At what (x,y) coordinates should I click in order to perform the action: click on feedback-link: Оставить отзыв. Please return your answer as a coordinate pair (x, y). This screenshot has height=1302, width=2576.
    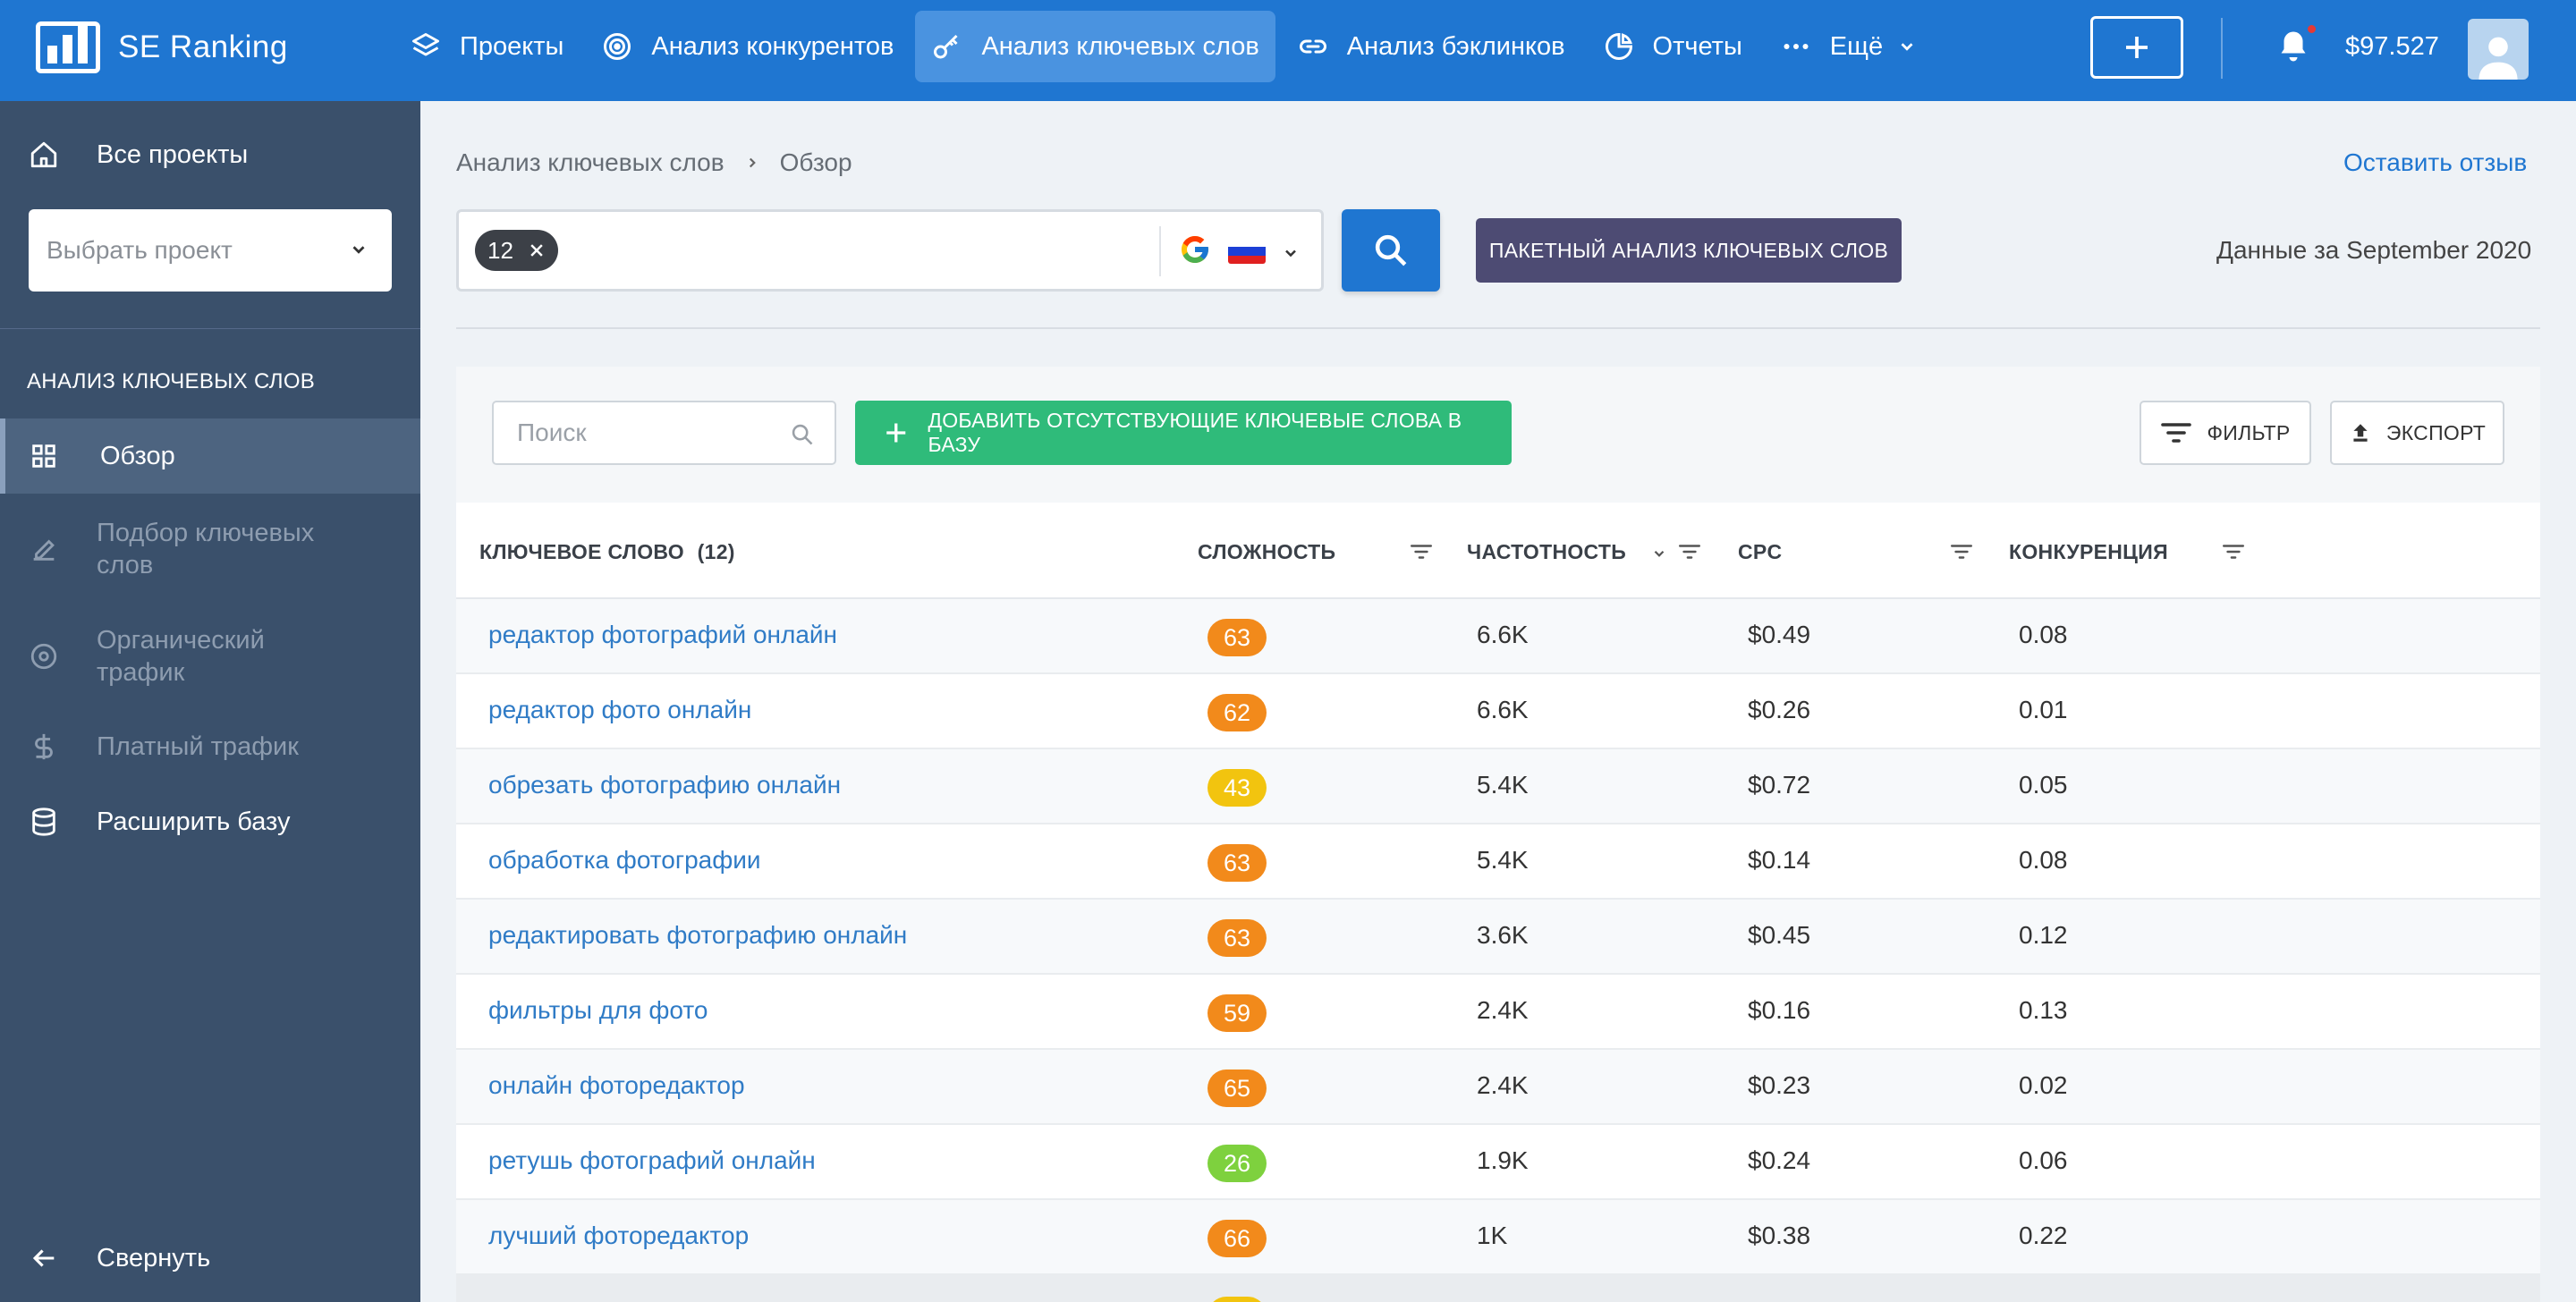
    Looking at the image, I should click on (2435, 162).